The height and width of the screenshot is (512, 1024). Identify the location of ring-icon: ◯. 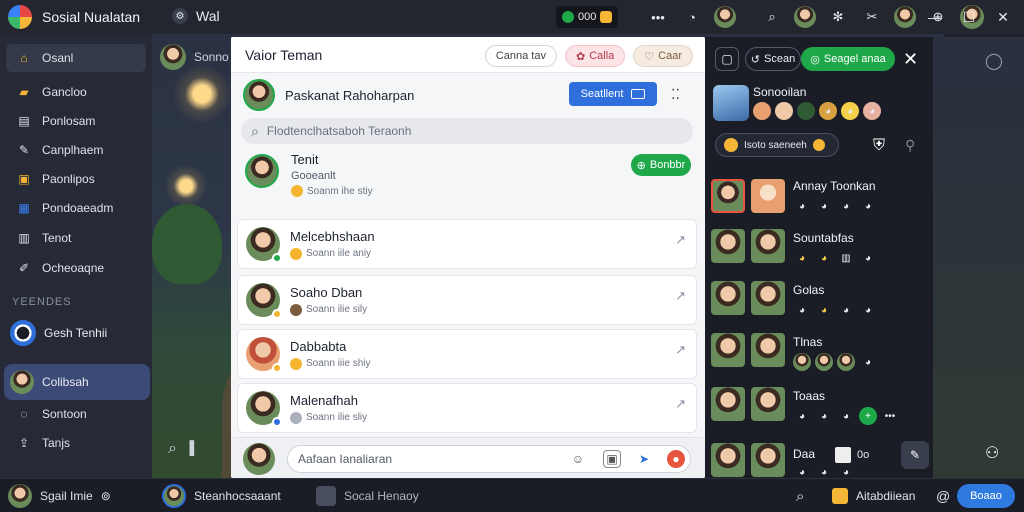
(994, 61).